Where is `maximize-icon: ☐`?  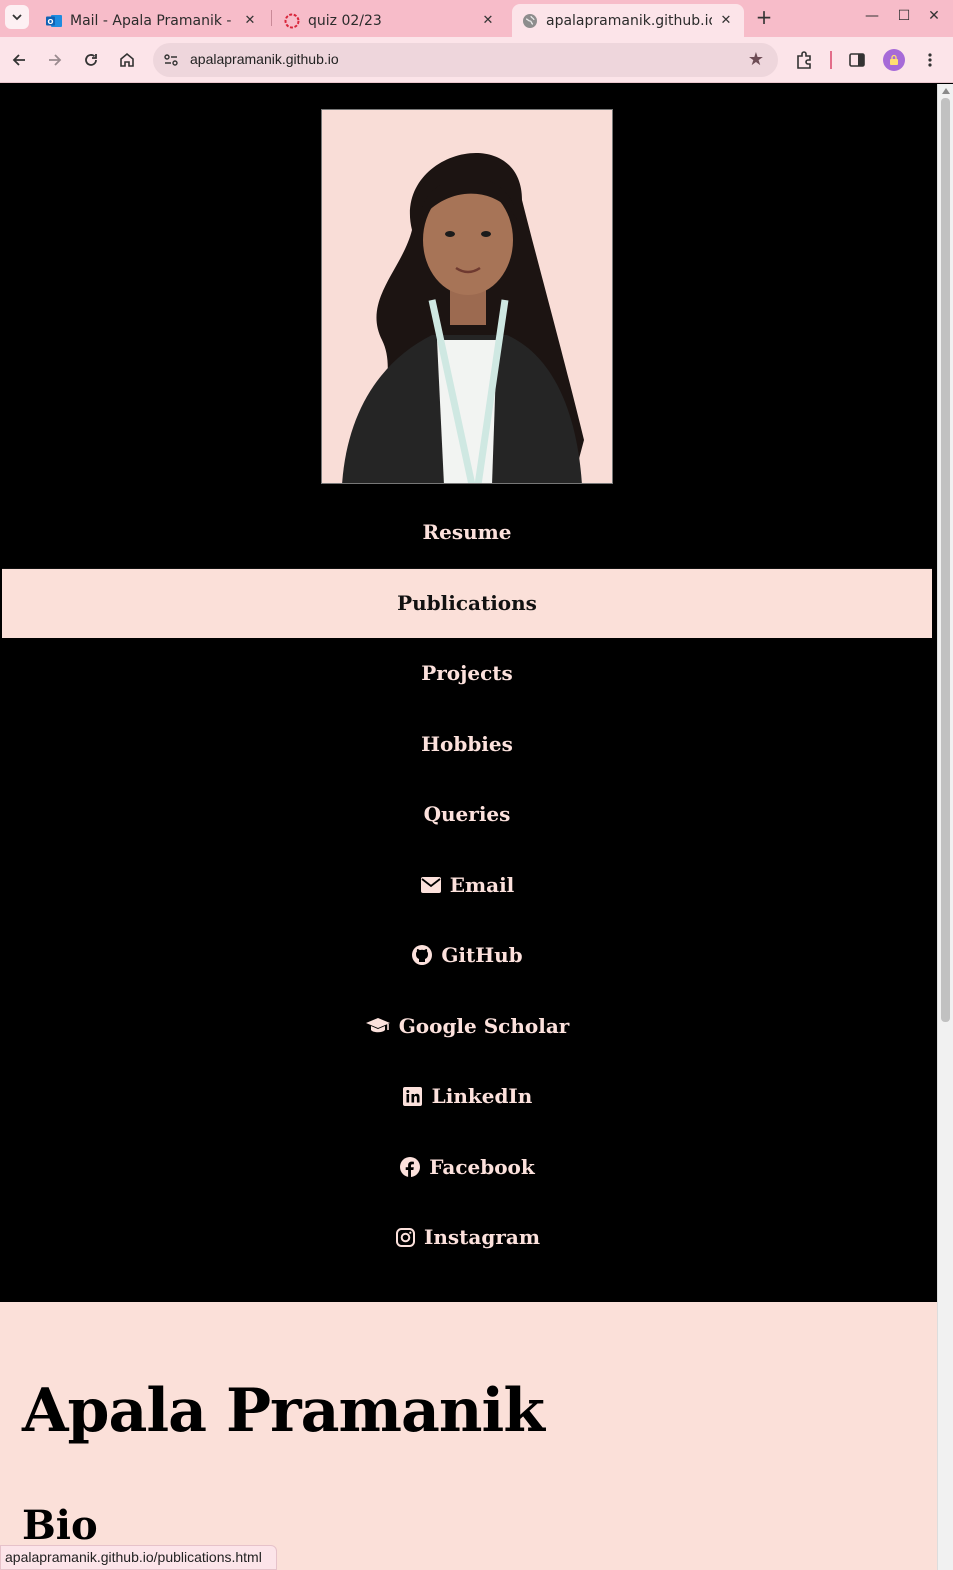
maximize-icon: ☐ is located at coordinates (904, 16).